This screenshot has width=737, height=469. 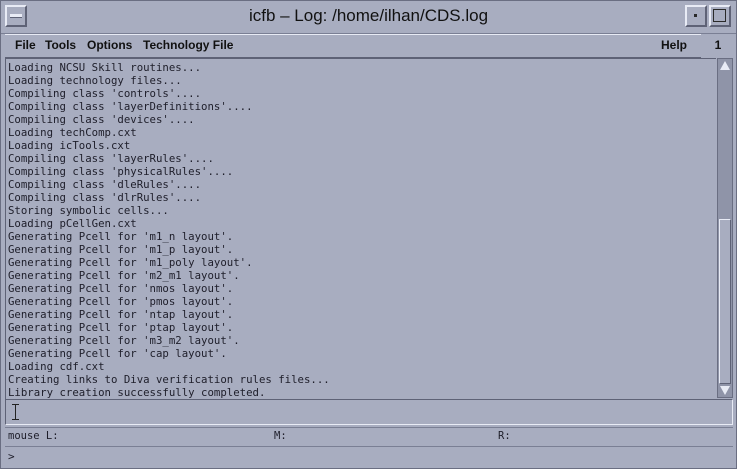 What do you see at coordinates (121, 288) in the screenshot?
I see `log-line: Generating Pcell for 'nmos layout'.` at bounding box center [121, 288].